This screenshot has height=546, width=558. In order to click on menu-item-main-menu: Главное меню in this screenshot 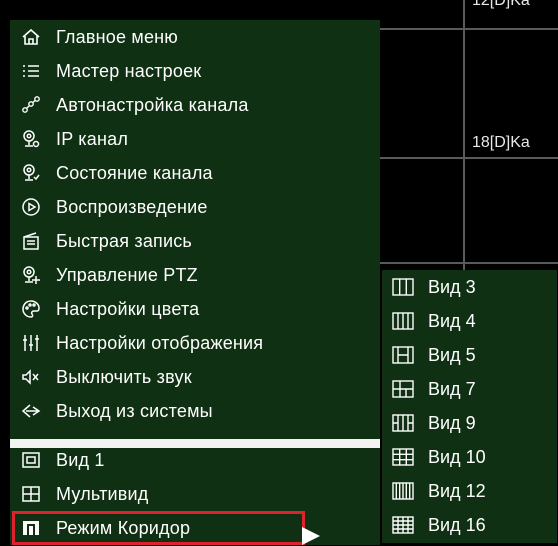, I will do `click(195, 37)`.